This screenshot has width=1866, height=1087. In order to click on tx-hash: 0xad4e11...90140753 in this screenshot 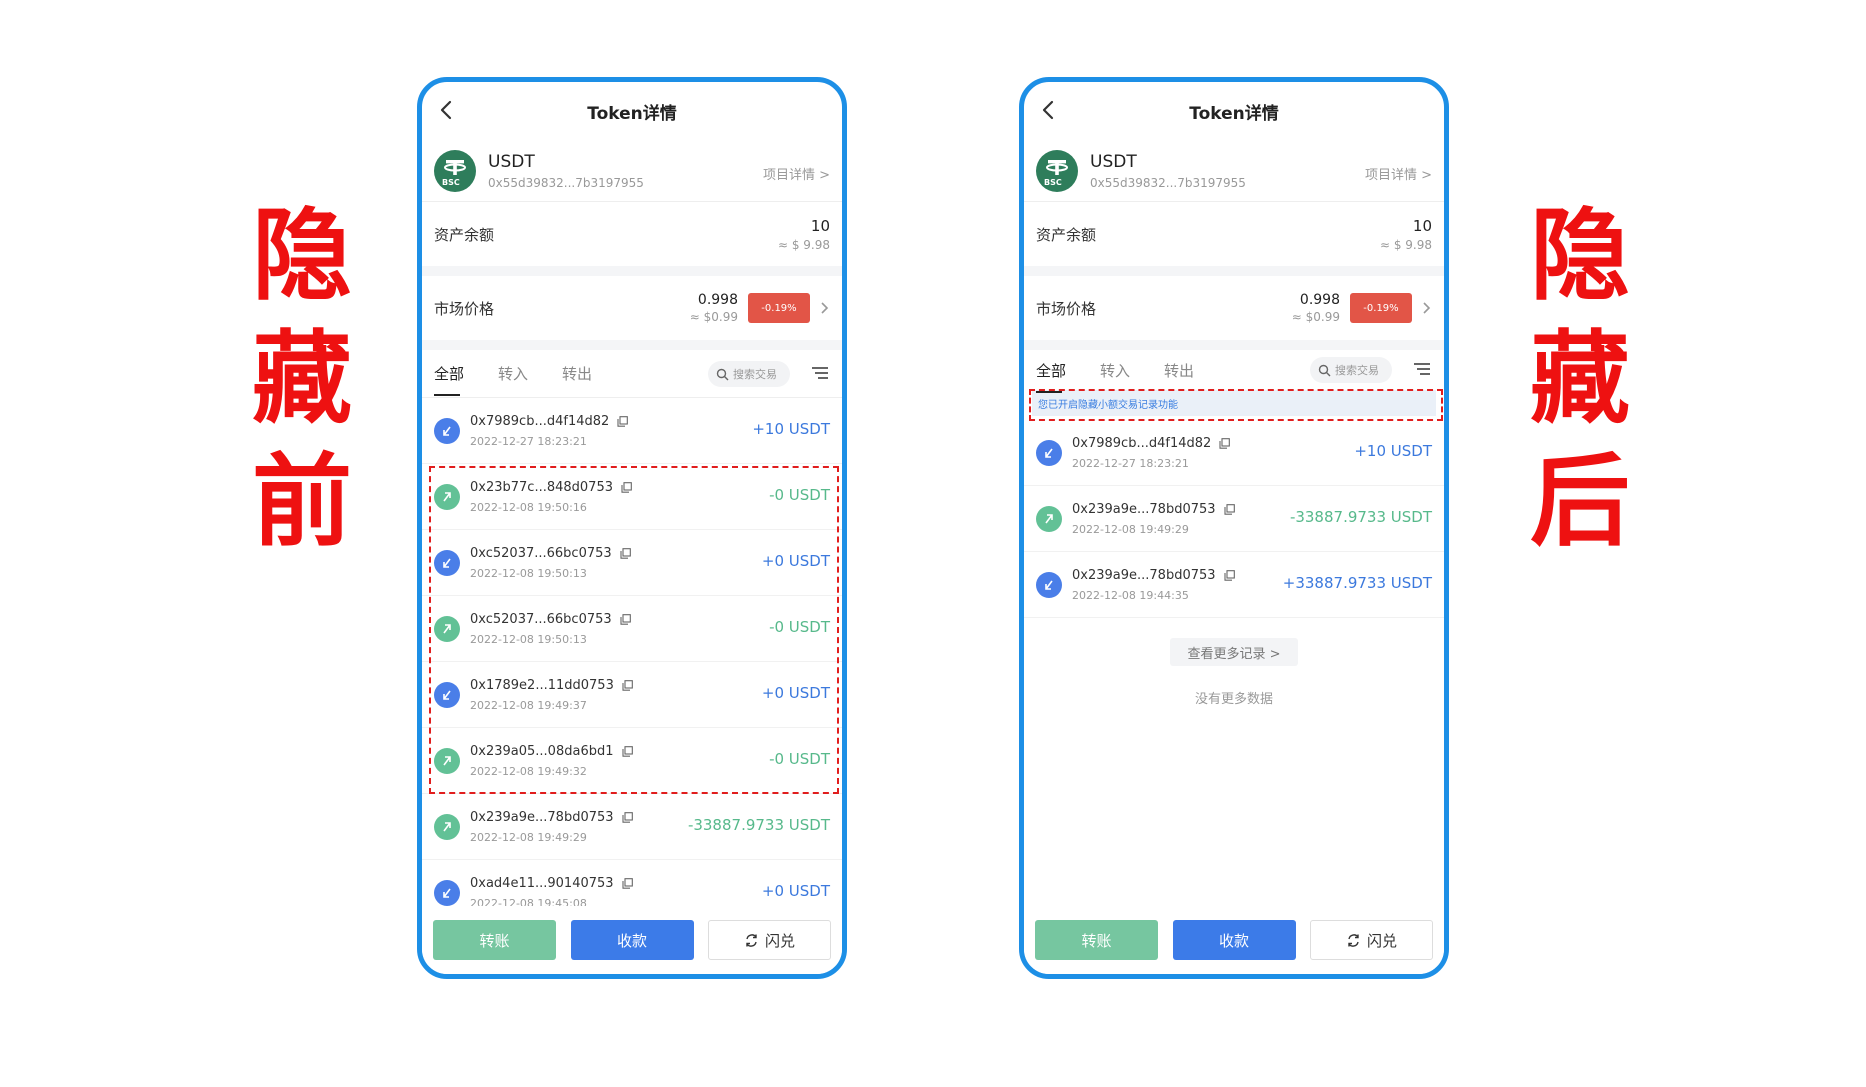, I will do `click(542, 883)`.